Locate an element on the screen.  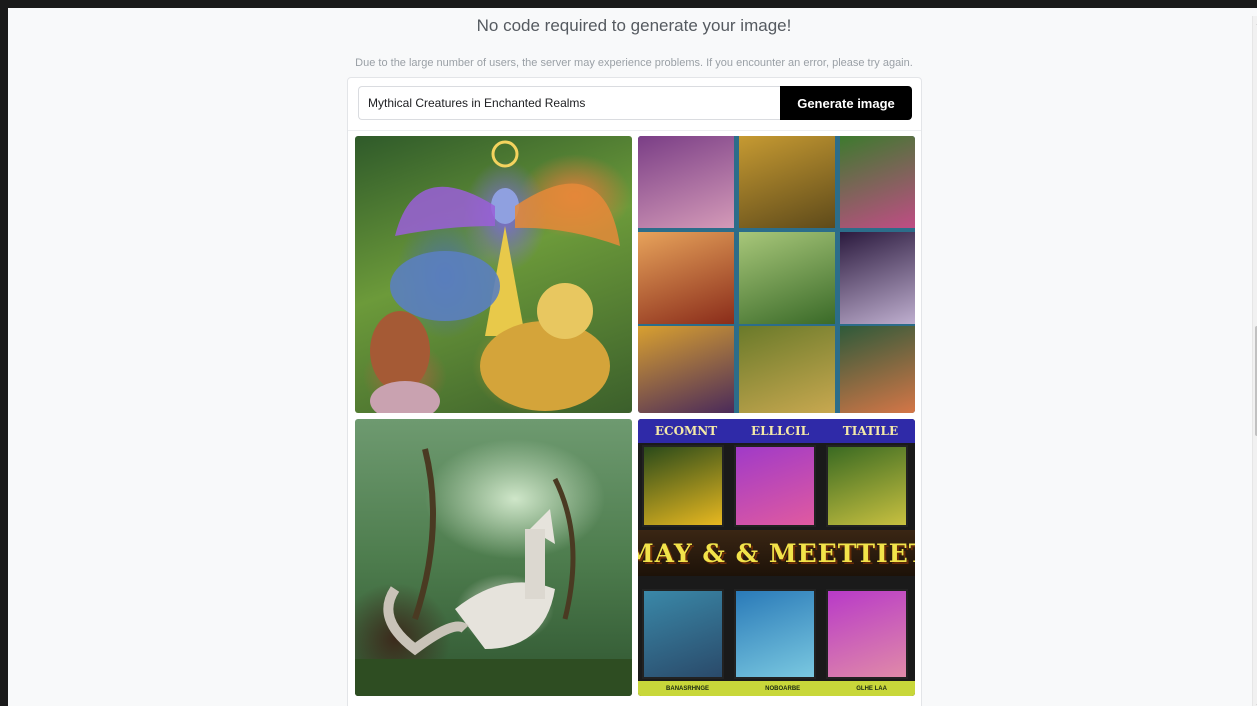
card-divider is located at coordinates (634, 130).